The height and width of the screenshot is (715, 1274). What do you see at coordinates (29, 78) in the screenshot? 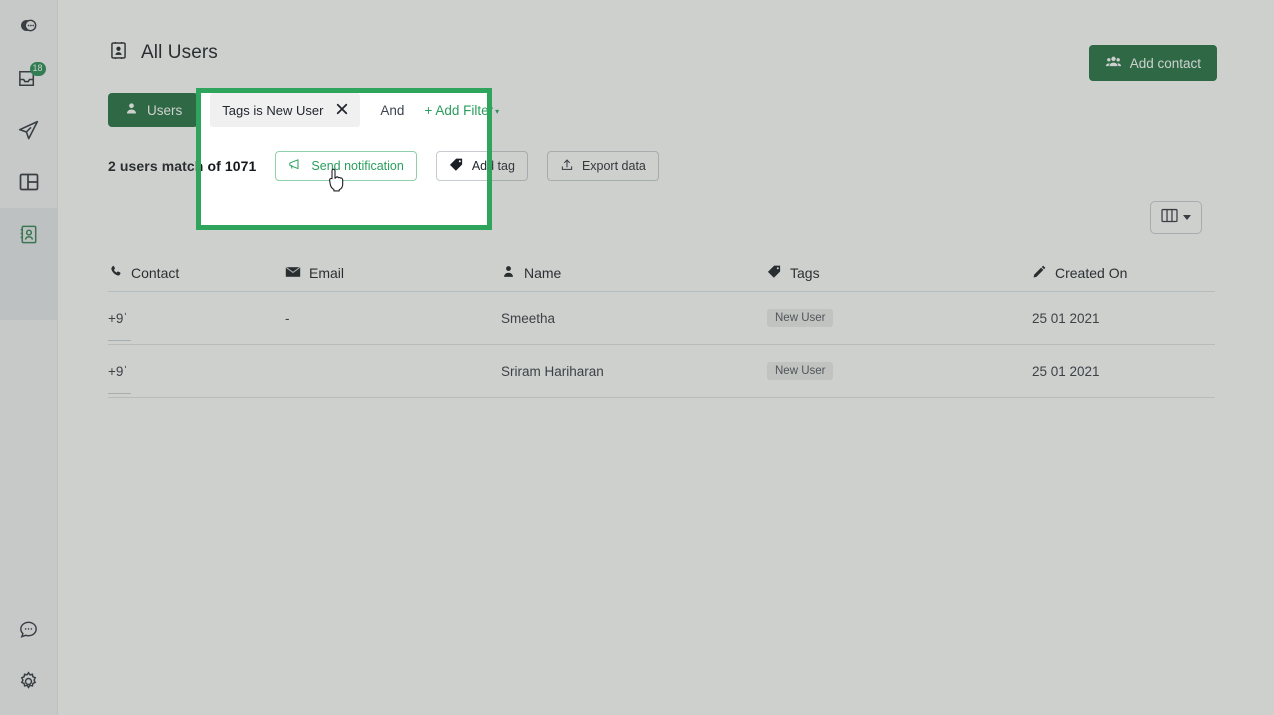
I see `sidebar-item-inbox: 18` at bounding box center [29, 78].